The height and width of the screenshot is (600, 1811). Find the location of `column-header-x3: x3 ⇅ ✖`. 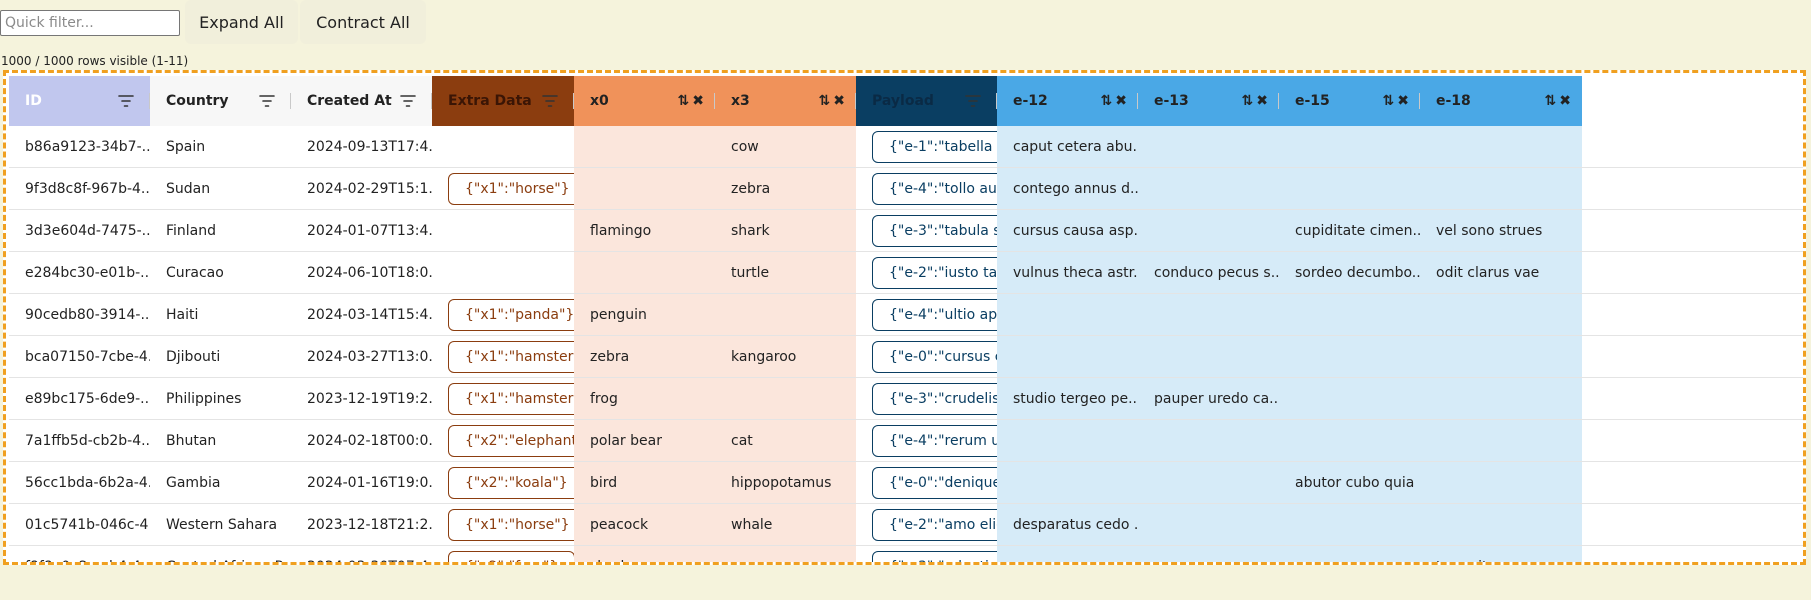

column-header-x3: x3 ⇅ ✖ is located at coordinates (785, 101).